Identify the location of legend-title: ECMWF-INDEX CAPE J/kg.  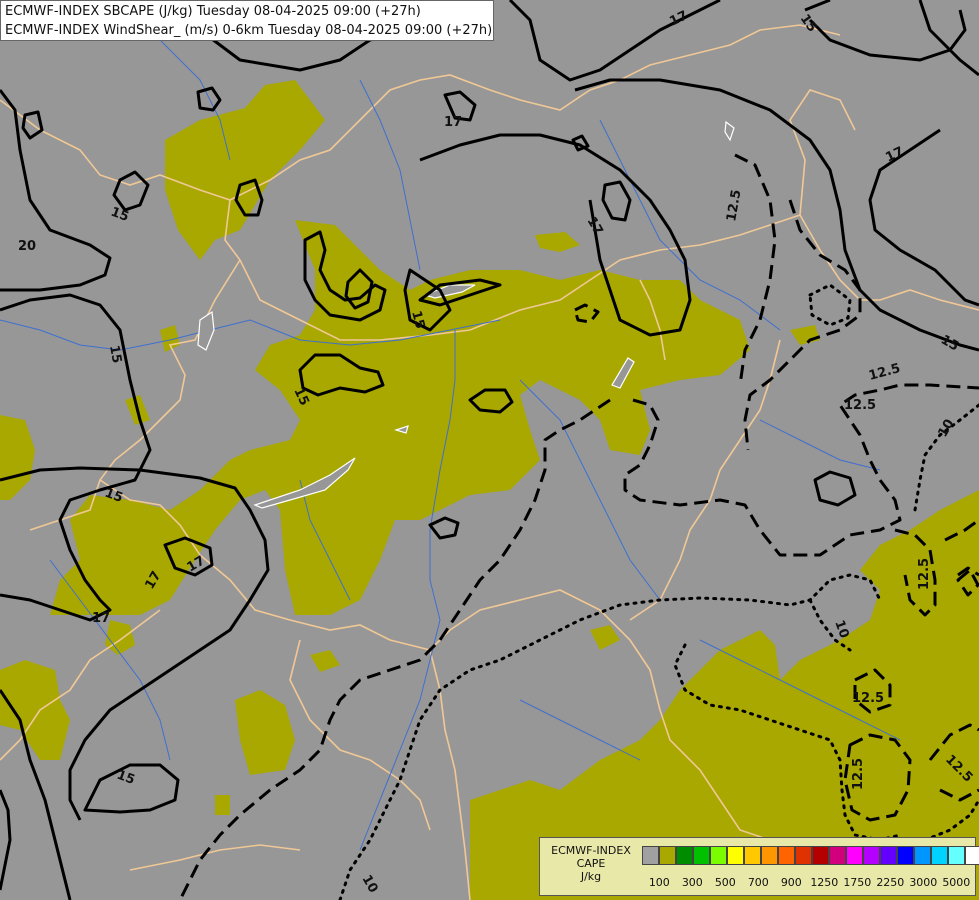
(591, 863).